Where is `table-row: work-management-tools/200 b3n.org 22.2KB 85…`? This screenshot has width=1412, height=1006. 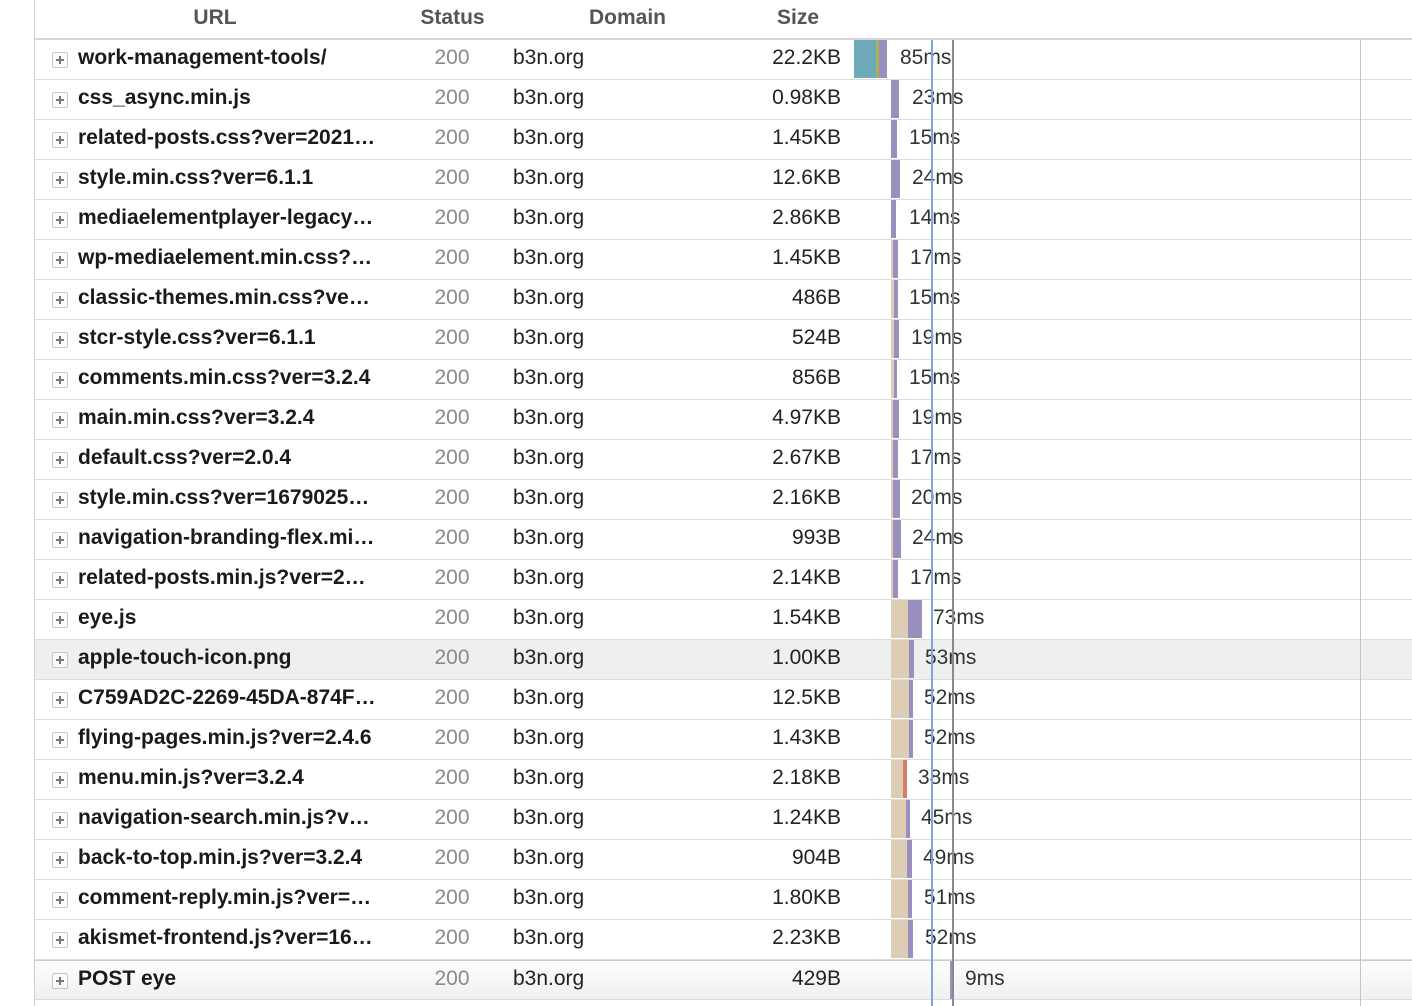 table-row: work-management-tools/200 b3n.org 22.2KB 85… is located at coordinates (723, 60).